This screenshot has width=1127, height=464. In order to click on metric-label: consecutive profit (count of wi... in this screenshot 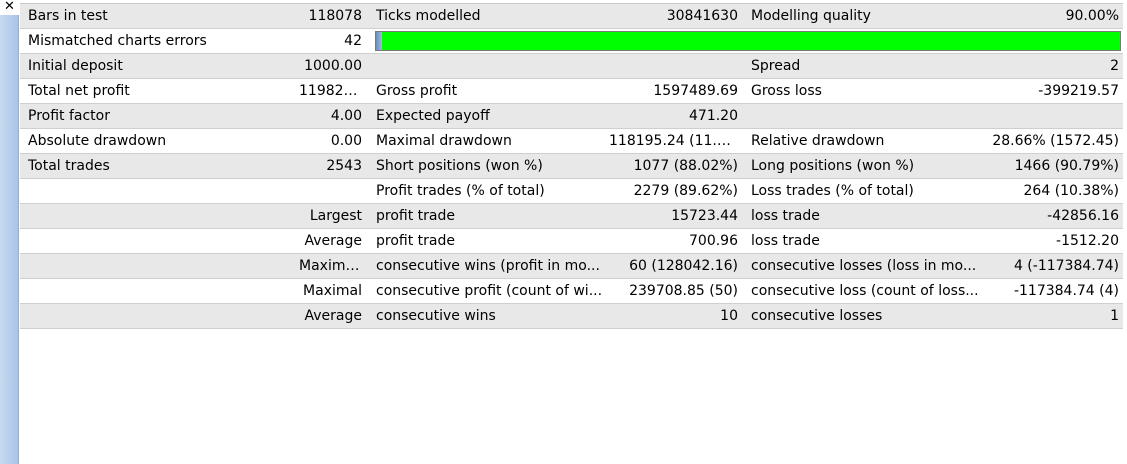, I will do `click(489, 291)`.